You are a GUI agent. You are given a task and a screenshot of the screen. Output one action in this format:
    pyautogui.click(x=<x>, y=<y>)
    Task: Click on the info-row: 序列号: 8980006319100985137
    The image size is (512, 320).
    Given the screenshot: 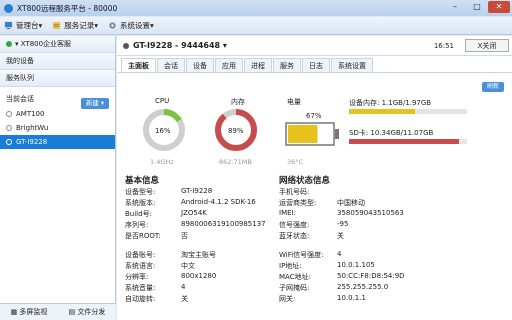 What is the action you would take?
    pyautogui.click(x=195, y=225)
    